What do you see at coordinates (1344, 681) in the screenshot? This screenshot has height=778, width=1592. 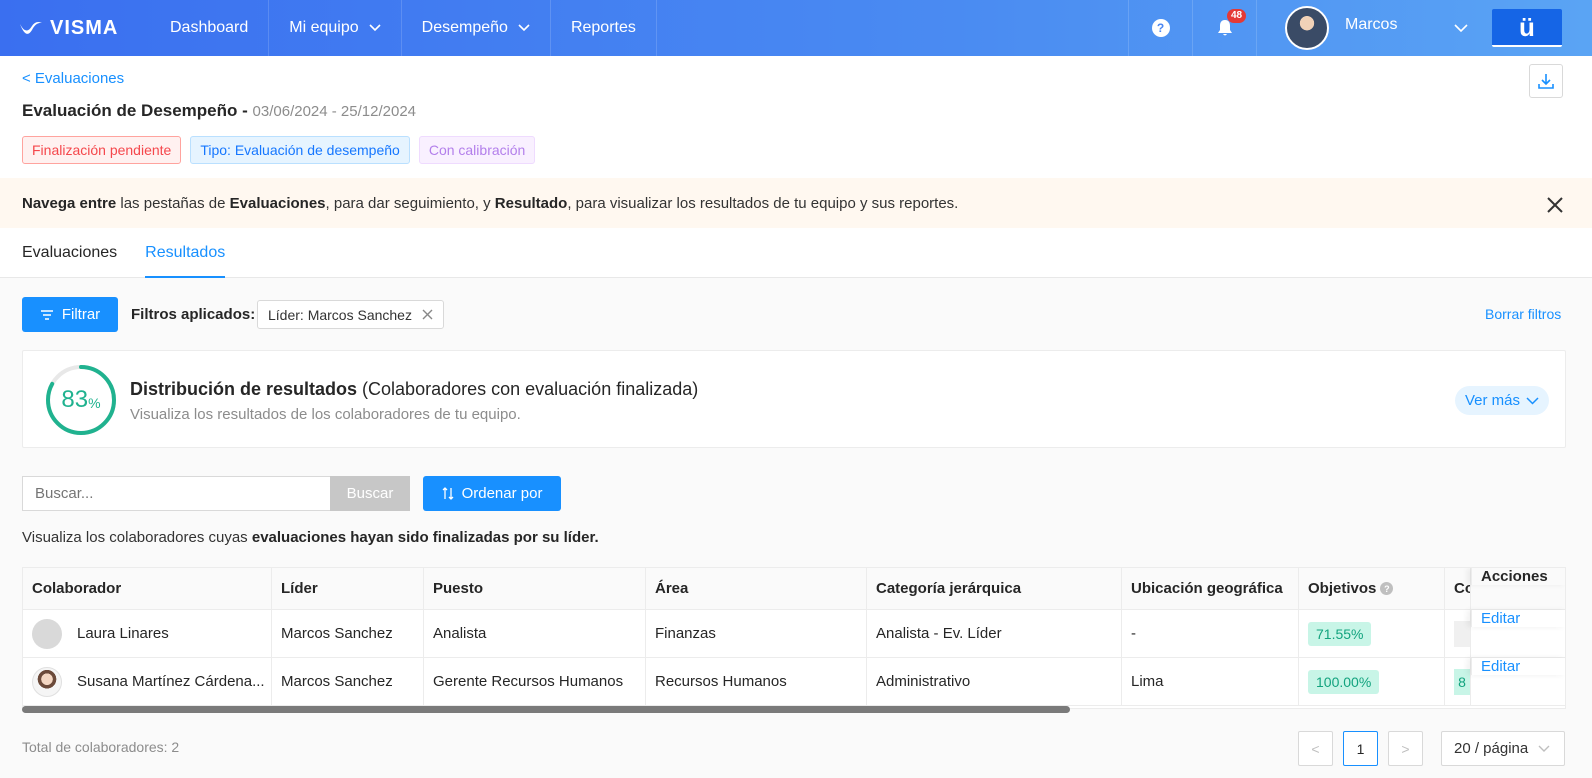 I see `objetivos-badge: 100.00%` at bounding box center [1344, 681].